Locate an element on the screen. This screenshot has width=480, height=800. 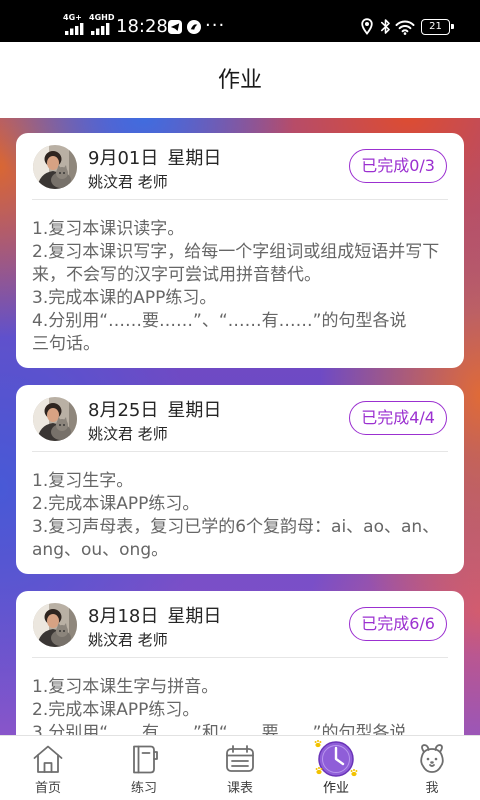
battery-level: 21 is located at coordinates (435, 26).